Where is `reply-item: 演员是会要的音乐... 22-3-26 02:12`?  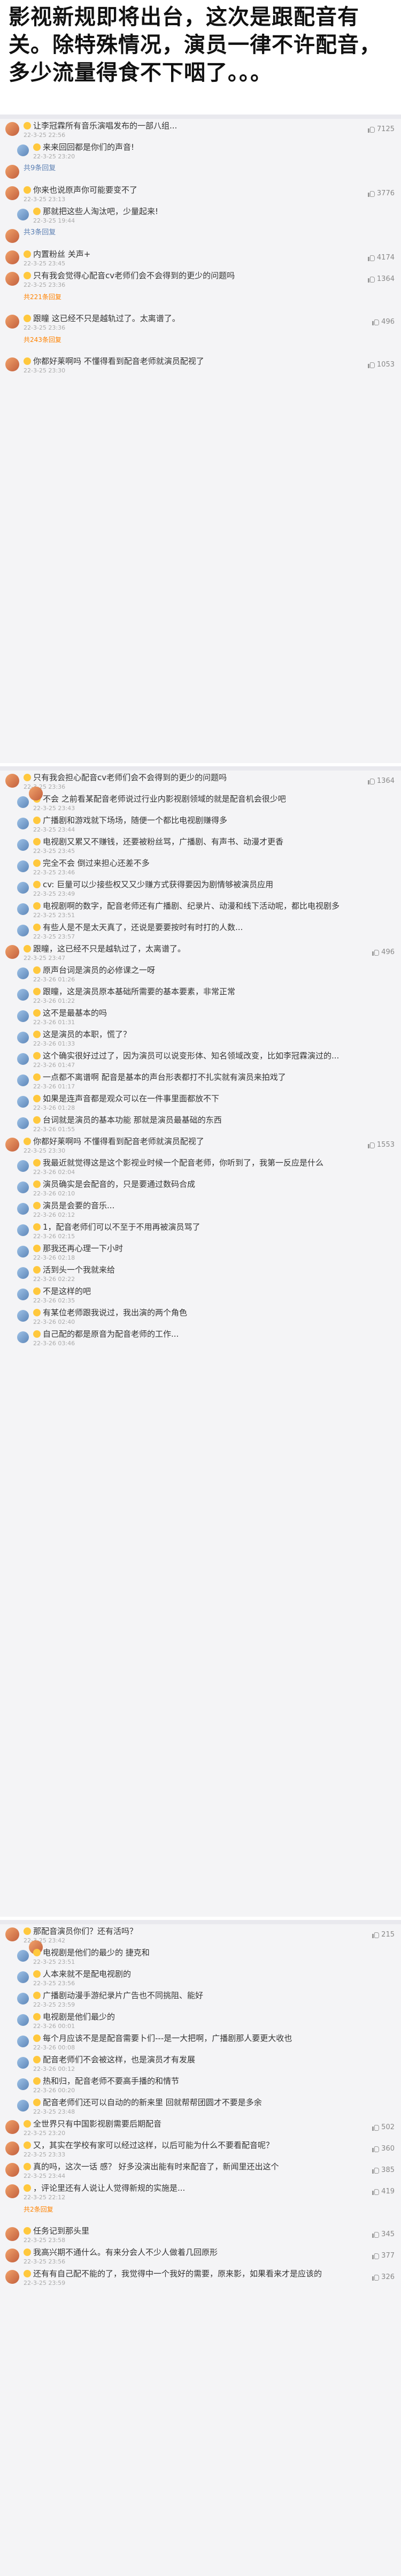 reply-item: 演员是会要的音乐... 22-3-26 02:12 is located at coordinates (200, 1209).